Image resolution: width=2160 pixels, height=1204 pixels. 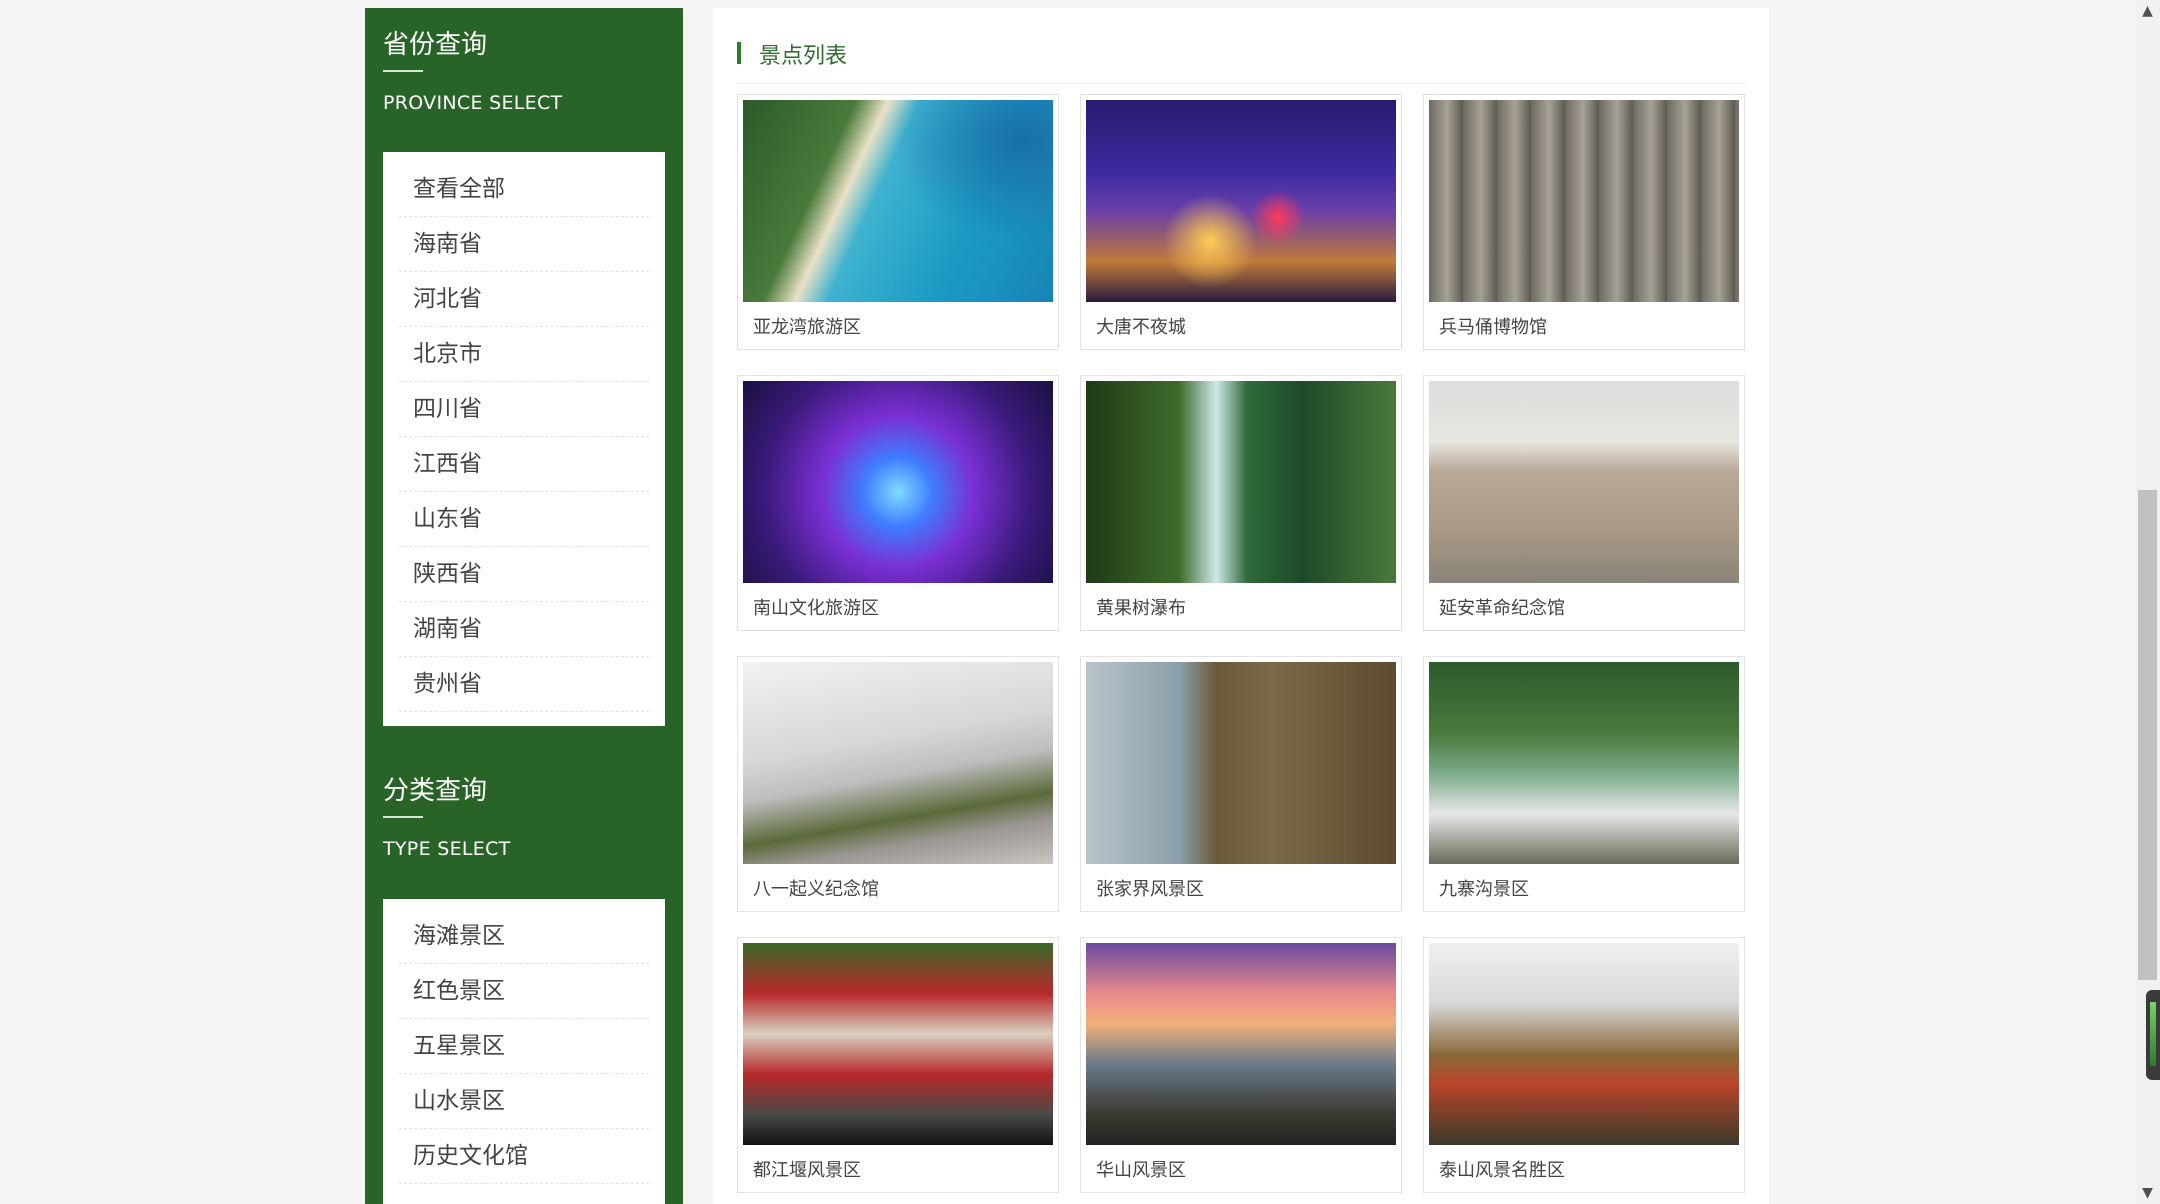 I want to click on spot-name: 黄果树瀑布, so click(x=1241, y=607).